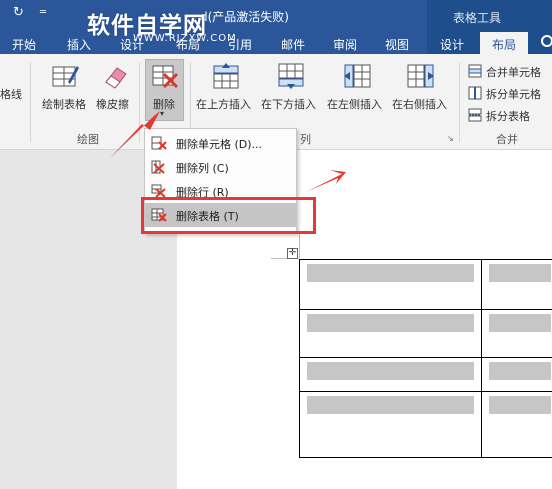 The height and width of the screenshot is (489, 552). What do you see at coordinates (135, 134) in the screenshot?
I see `arrow-to-delete-button` at bounding box center [135, 134].